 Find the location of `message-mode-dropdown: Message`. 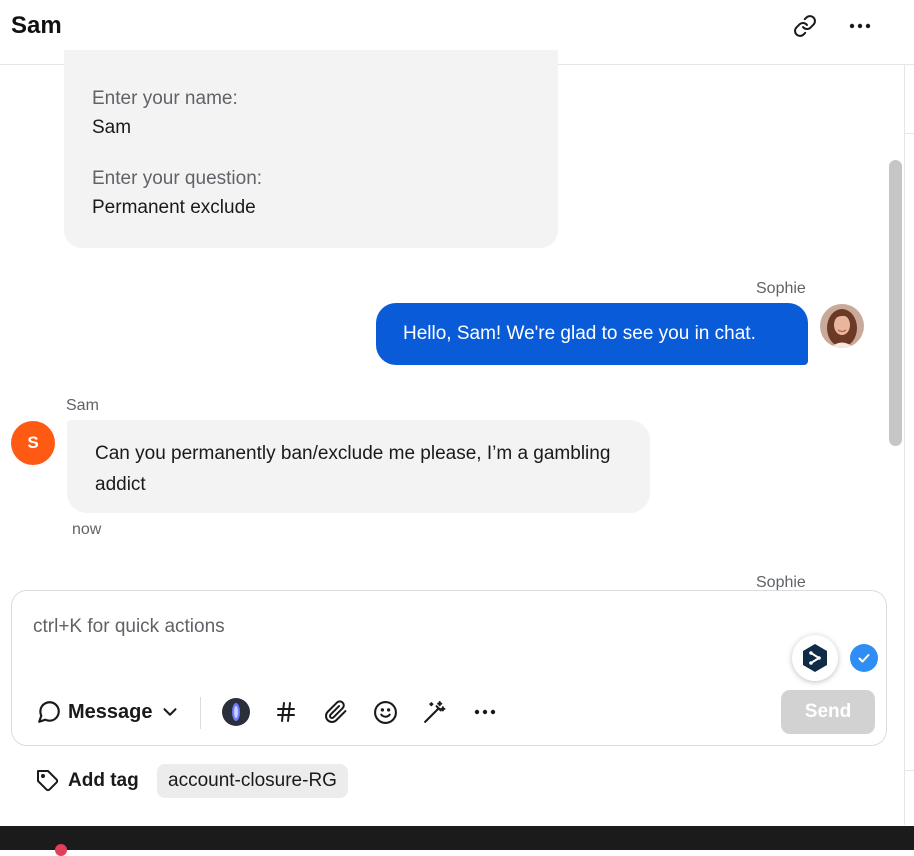

message-mode-dropdown: Message is located at coordinates (108, 712).